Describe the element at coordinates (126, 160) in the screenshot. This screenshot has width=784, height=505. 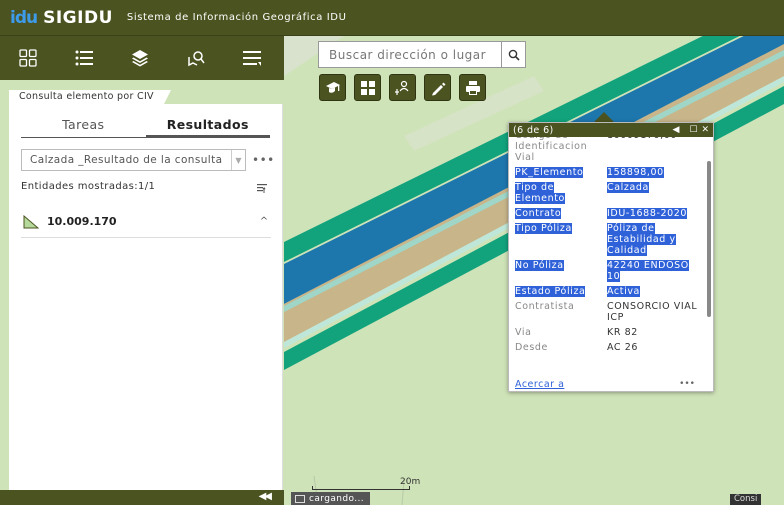
I see `result-layer-value: Calzada _Resultado de la consulta` at that location.